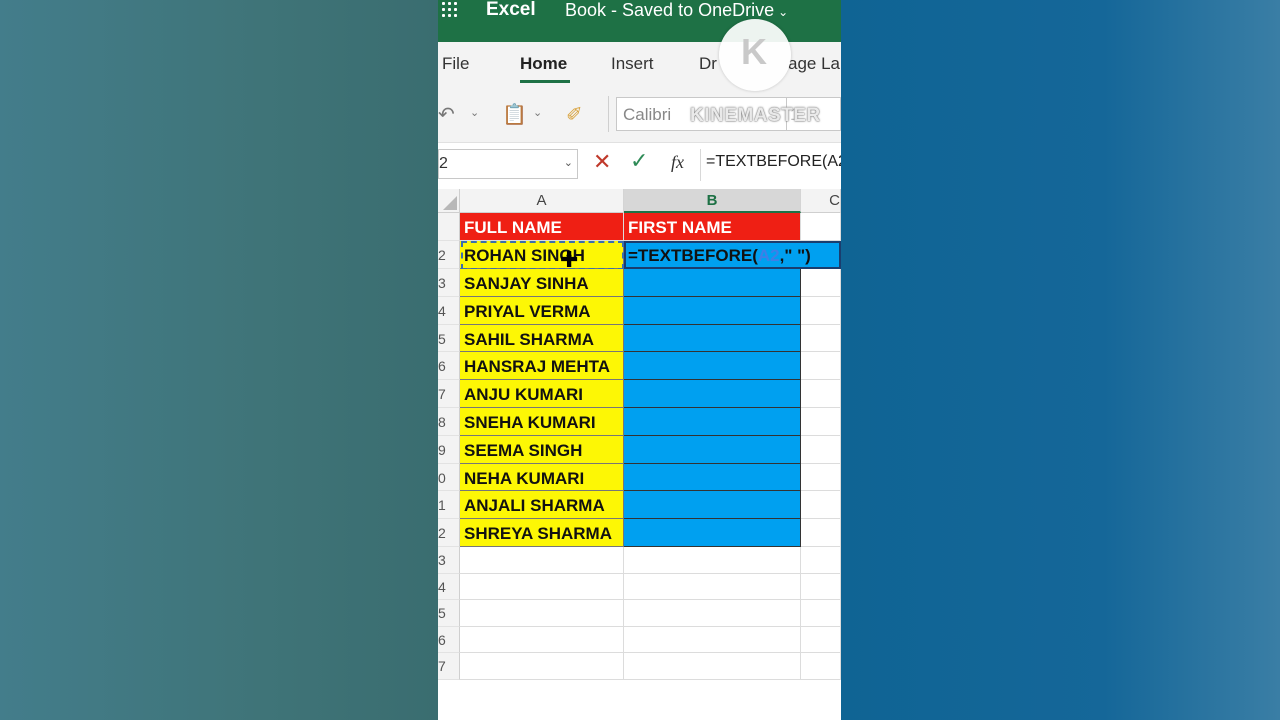 The height and width of the screenshot is (720, 1280). I want to click on column-header-c: C, so click(821, 201).